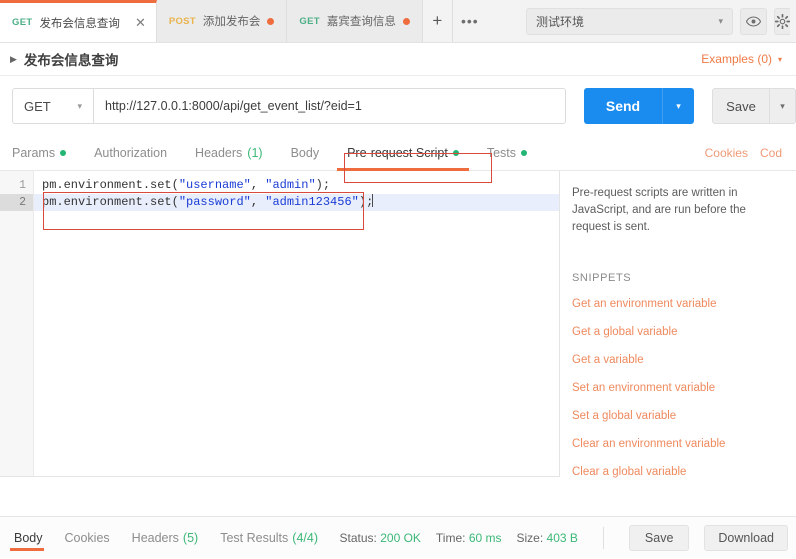 This screenshot has height=559, width=796. I want to click on close-icon: ✕, so click(136, 22).